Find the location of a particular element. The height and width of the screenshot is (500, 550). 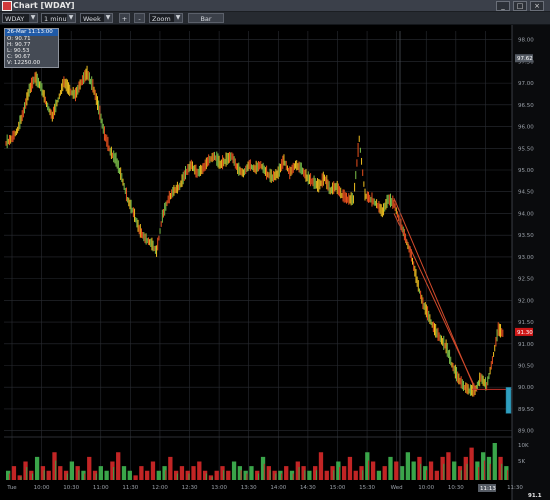

chart-toolbar: WDAY ▼ 1 minute ▼ Week ▼ + - Zoom ▼ Bar is located at coordinates (275, 18).